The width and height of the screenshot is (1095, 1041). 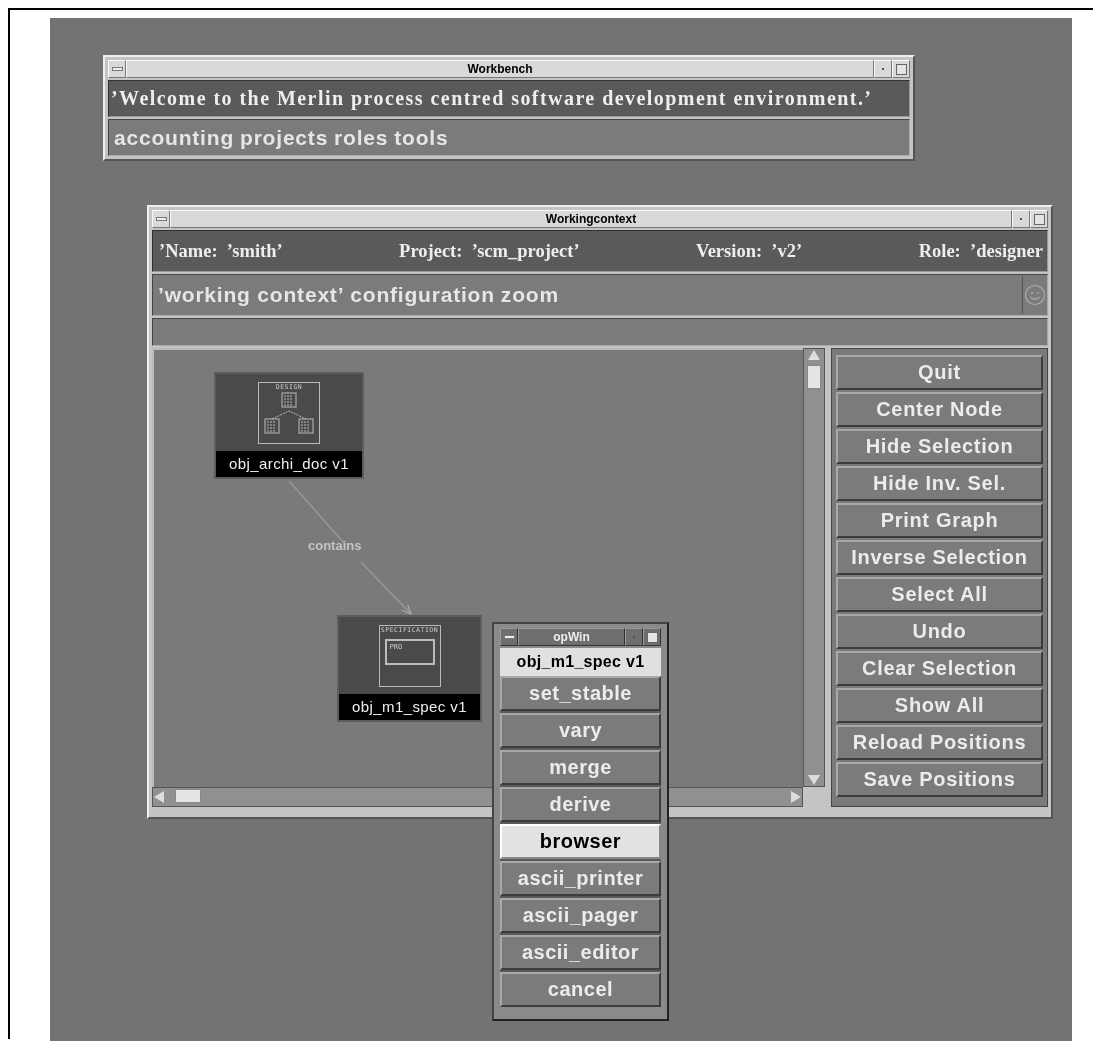 What do you see at coordinates (409, 707) in the screenshot?
I see `node-label: obj_m1_spec v1` at bounding box center [409, 707].